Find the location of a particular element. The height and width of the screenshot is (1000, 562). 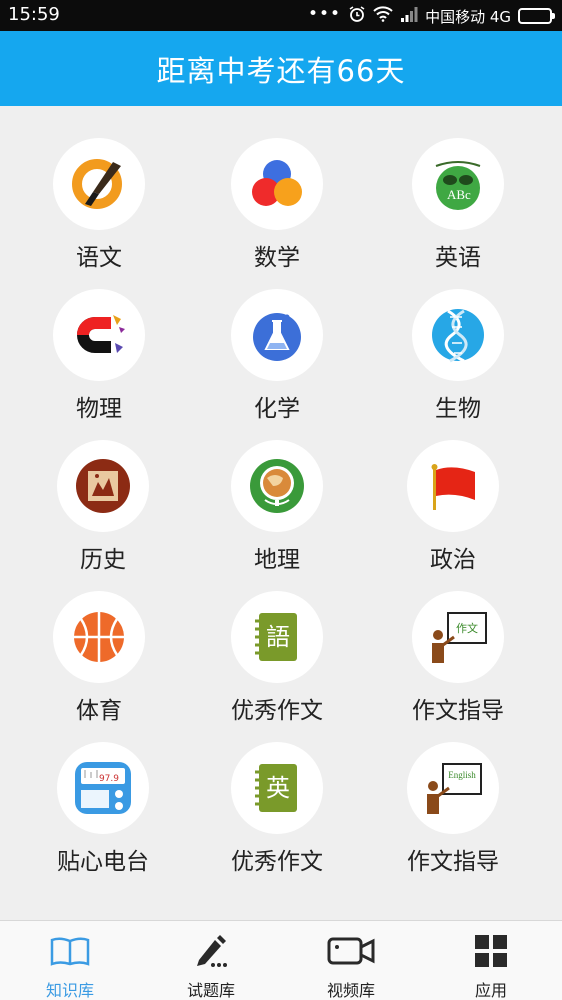

teacher-board-english-icon: English is located at coordinates (453, 788).